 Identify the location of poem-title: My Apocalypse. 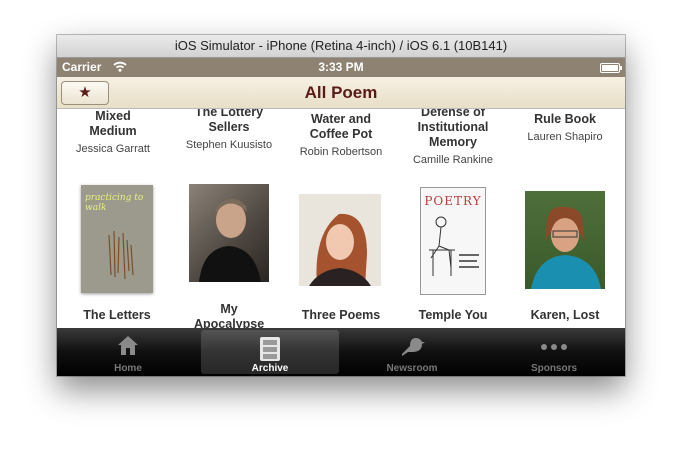
(229, 315).